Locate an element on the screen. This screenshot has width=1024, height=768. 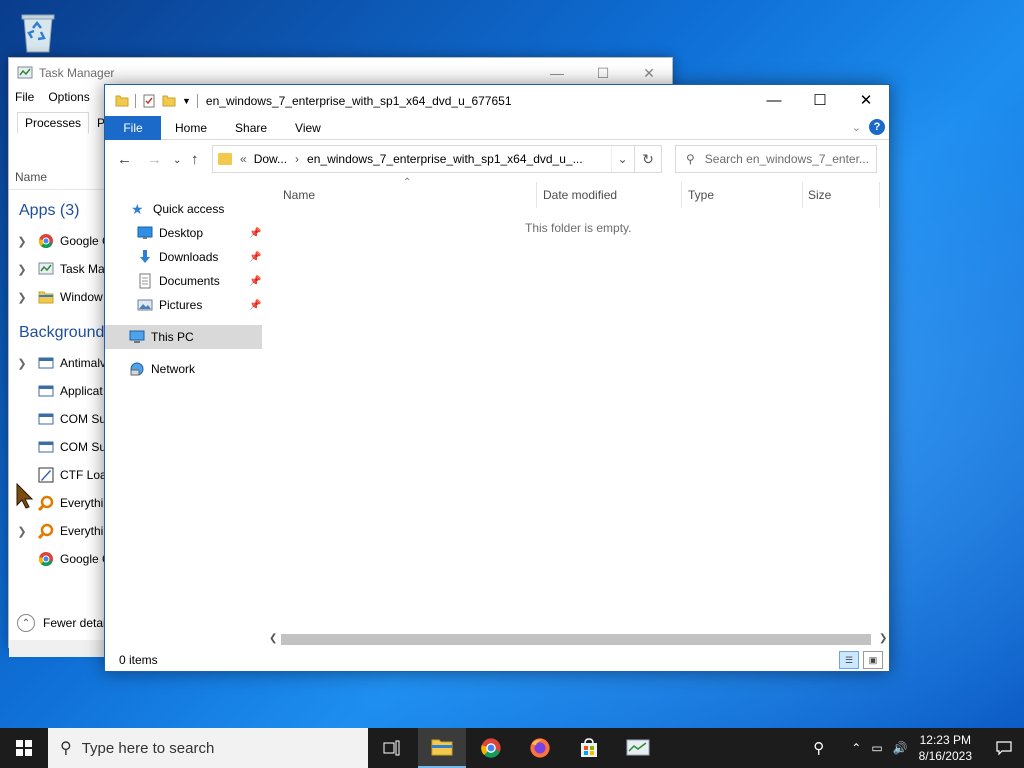
process-row: ❯ Everythi is located at coordinates (59, 531).